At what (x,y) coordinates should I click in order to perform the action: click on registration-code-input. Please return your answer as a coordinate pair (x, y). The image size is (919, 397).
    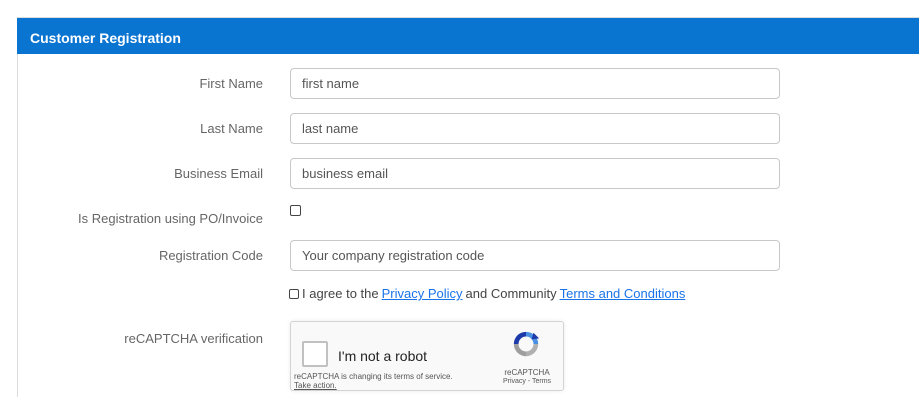
    Looking at the image, I should click on (535, 255).